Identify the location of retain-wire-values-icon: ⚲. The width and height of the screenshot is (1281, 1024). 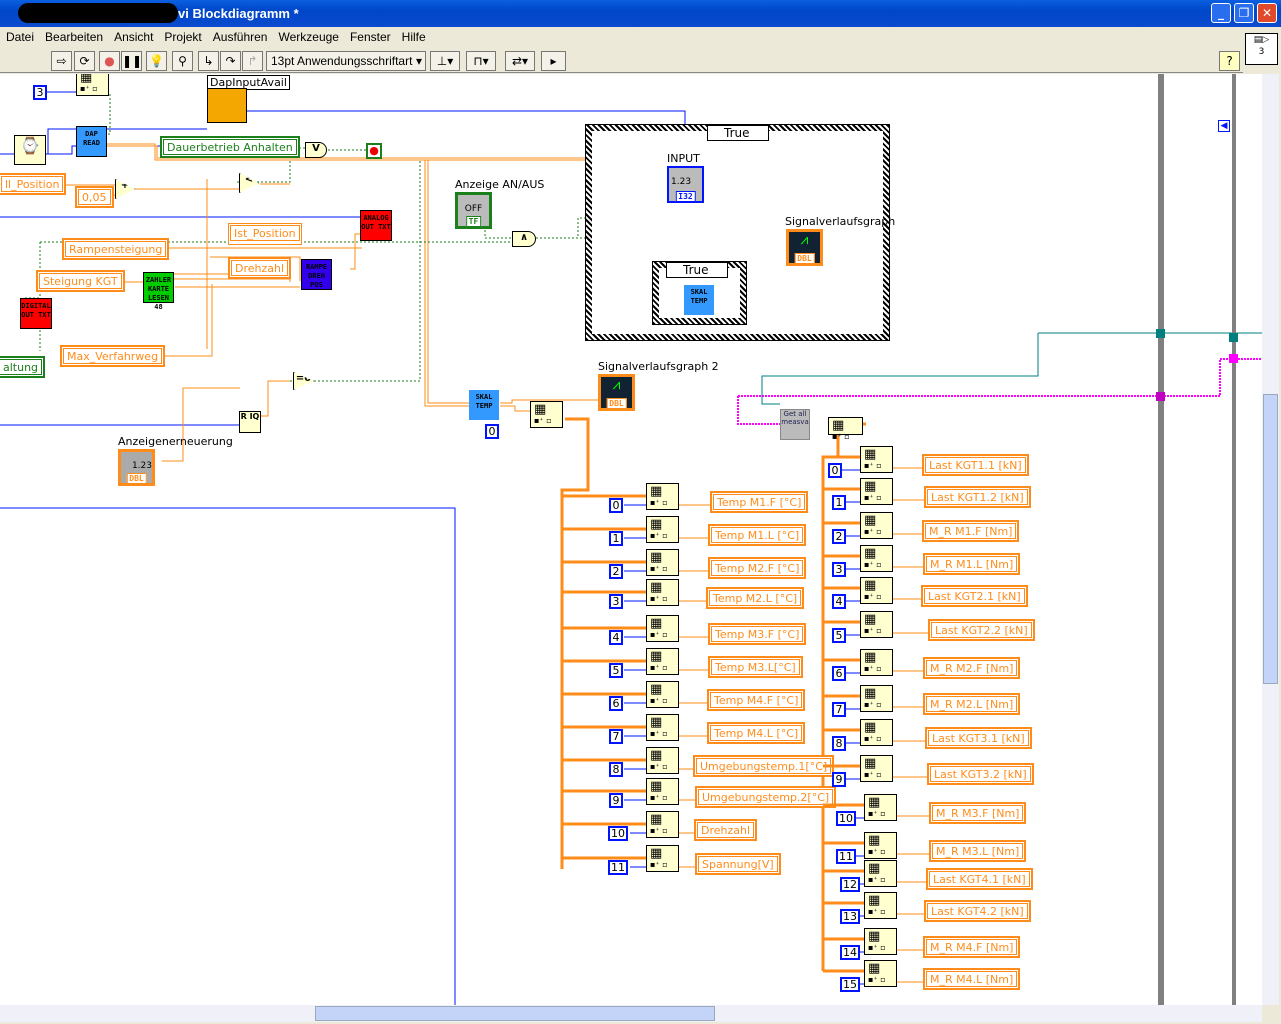
(182, 61).